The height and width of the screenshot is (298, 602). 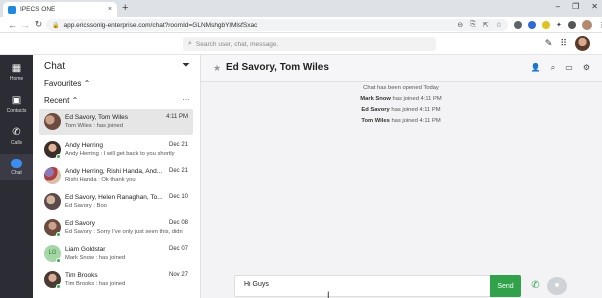 I want to click on left-nav: ▦ Home ▣ Contacts ✆ Calls Chat, so click(x=16, y=176).